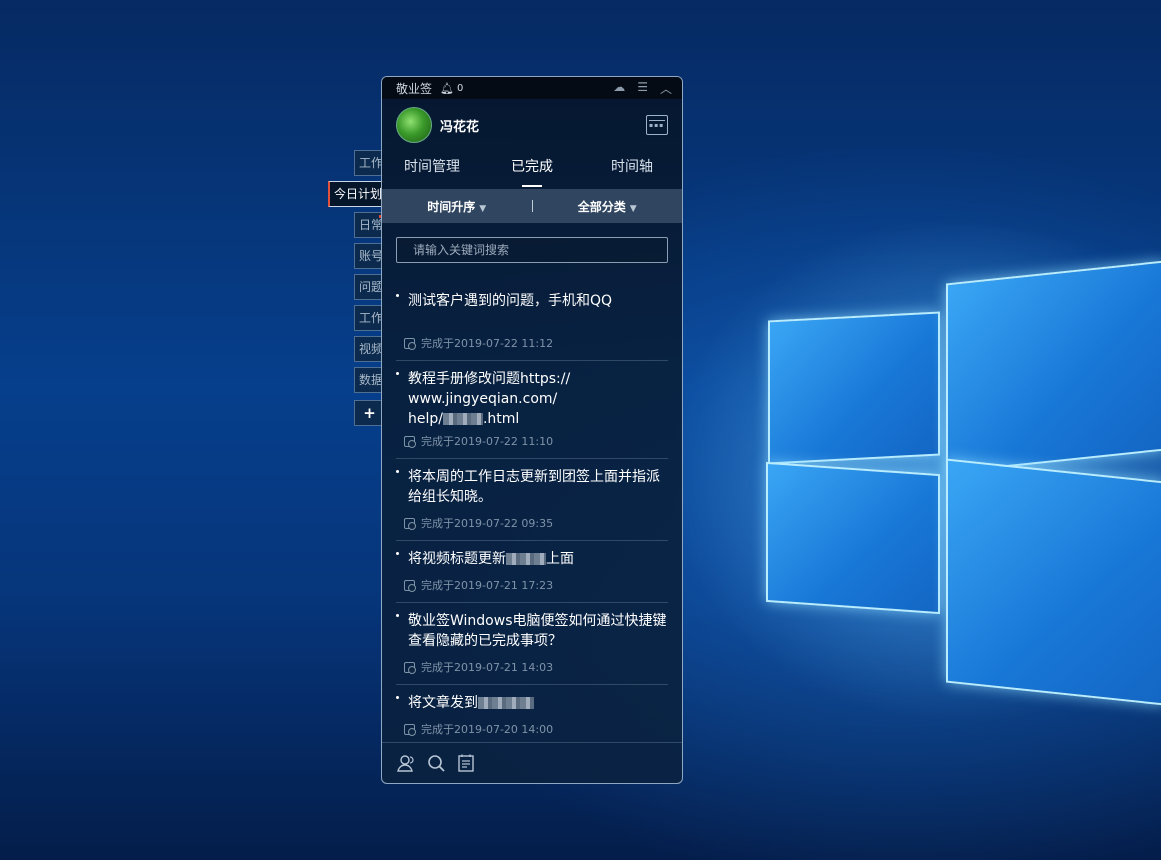 Image resolution: width=1161 pixels, height=860 pixels. I want to click on item-meta: 完成于2019-07-21 17:23, so click(536, 585).